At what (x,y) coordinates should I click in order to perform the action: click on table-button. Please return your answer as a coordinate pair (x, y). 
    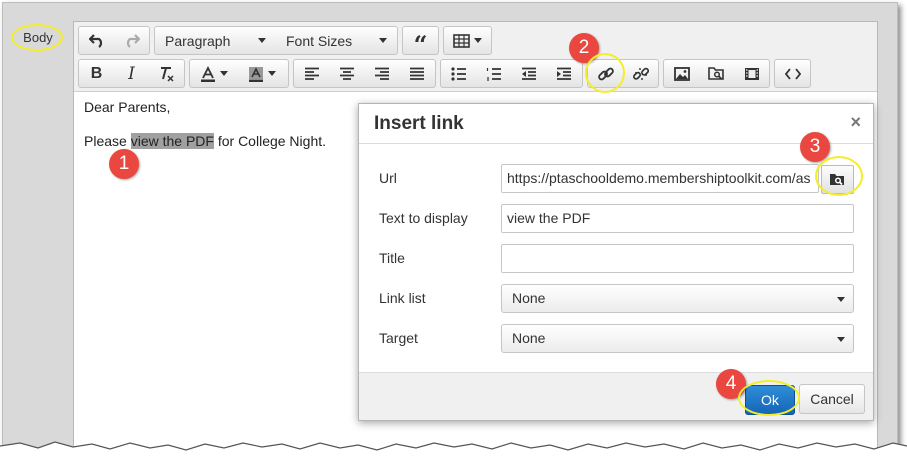
    Looking at the image, I should click on (467, 40).